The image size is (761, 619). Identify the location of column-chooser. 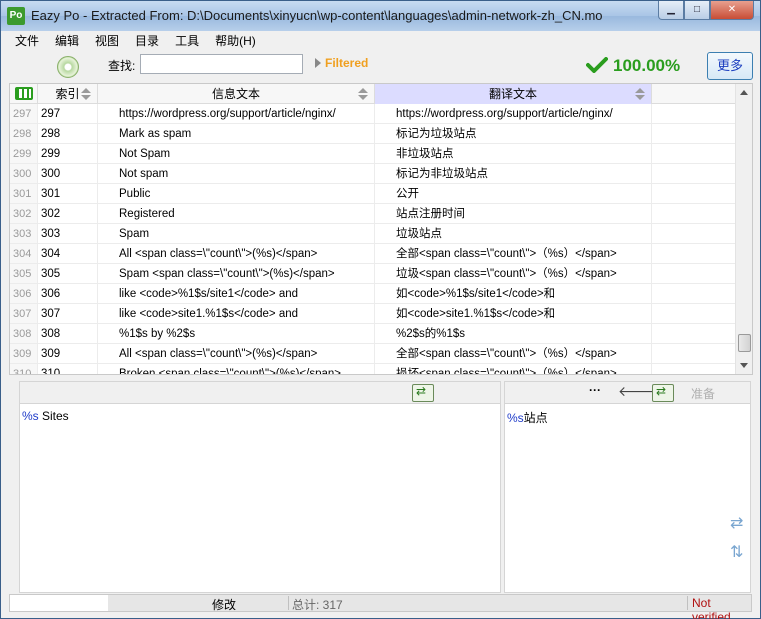
(24, 94).